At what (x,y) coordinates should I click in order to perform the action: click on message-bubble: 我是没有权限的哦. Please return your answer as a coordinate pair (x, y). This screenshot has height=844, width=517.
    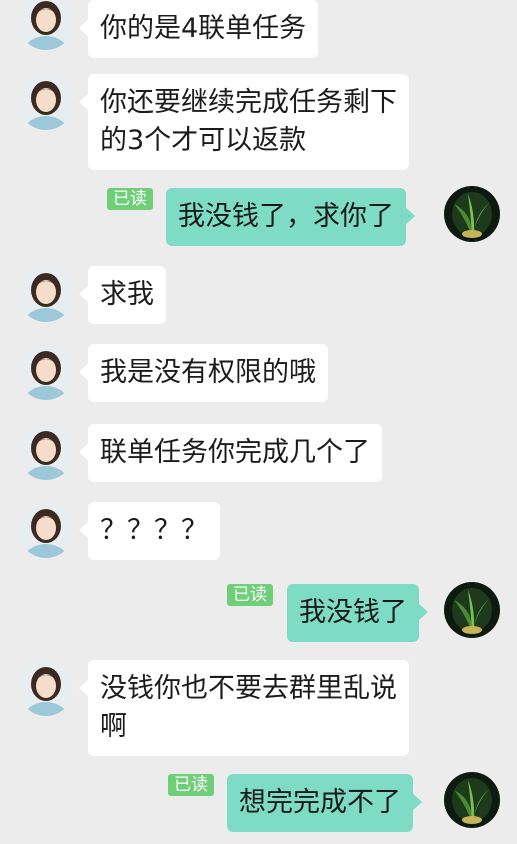
    Looking at the image, I should click on (203, 373).